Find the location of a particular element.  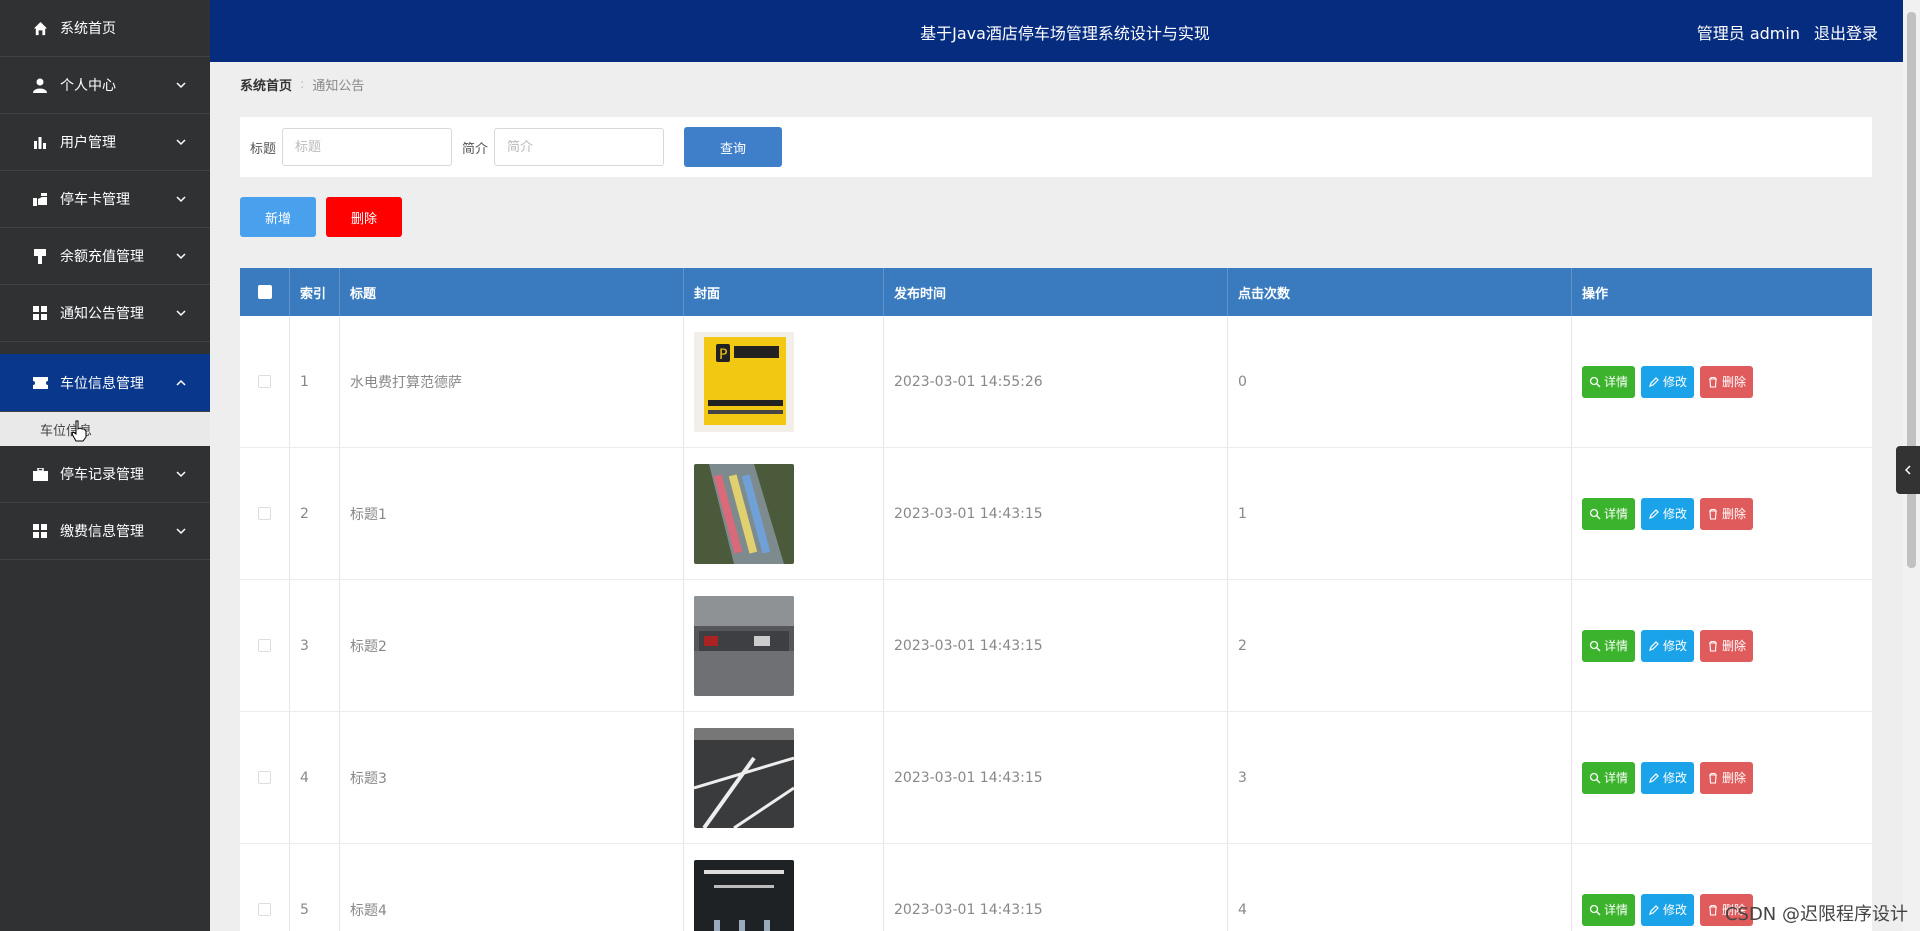

sidebar-subitem-spot-info: 车位信息 is located at coordinates (105, 429).